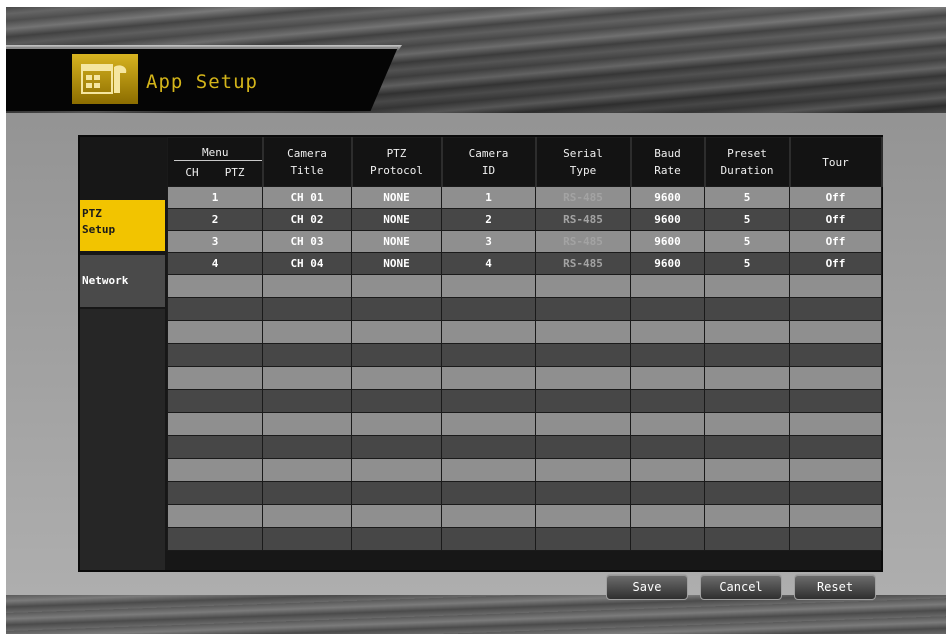 This screenshot has height=634, width=946. Describe the element at coordinates (215, 263) in the screenshot. I see `ch-cell: 4` at that location.